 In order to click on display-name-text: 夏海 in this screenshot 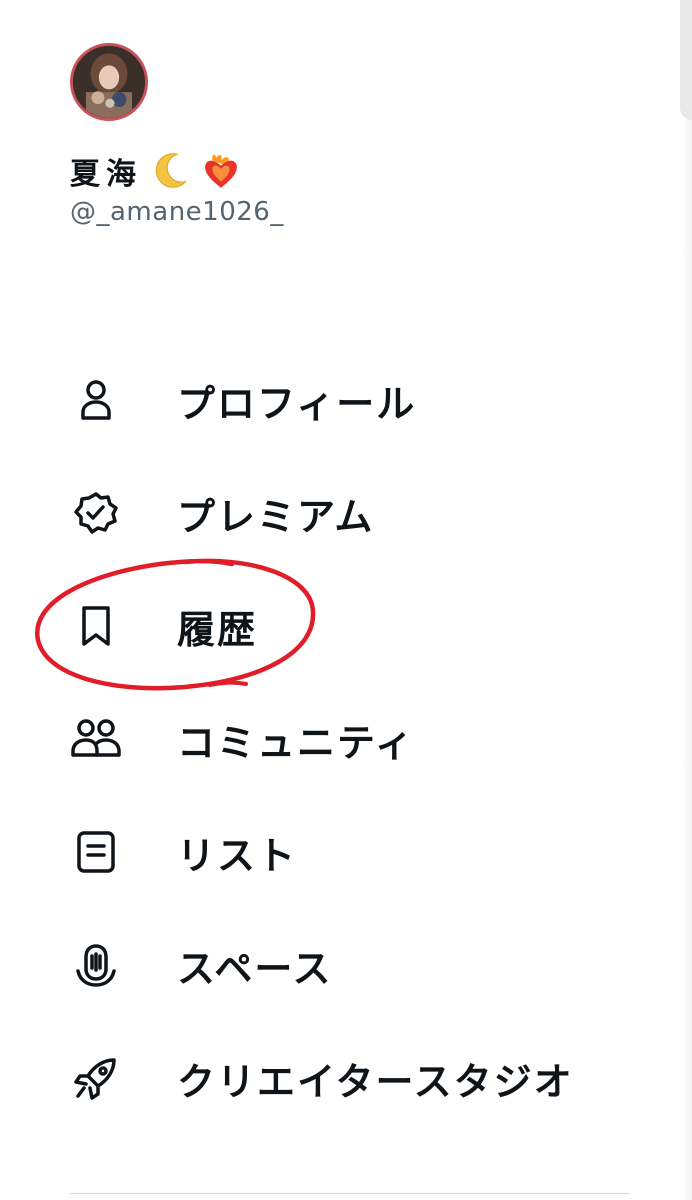, I will do `click(106, 174)`.